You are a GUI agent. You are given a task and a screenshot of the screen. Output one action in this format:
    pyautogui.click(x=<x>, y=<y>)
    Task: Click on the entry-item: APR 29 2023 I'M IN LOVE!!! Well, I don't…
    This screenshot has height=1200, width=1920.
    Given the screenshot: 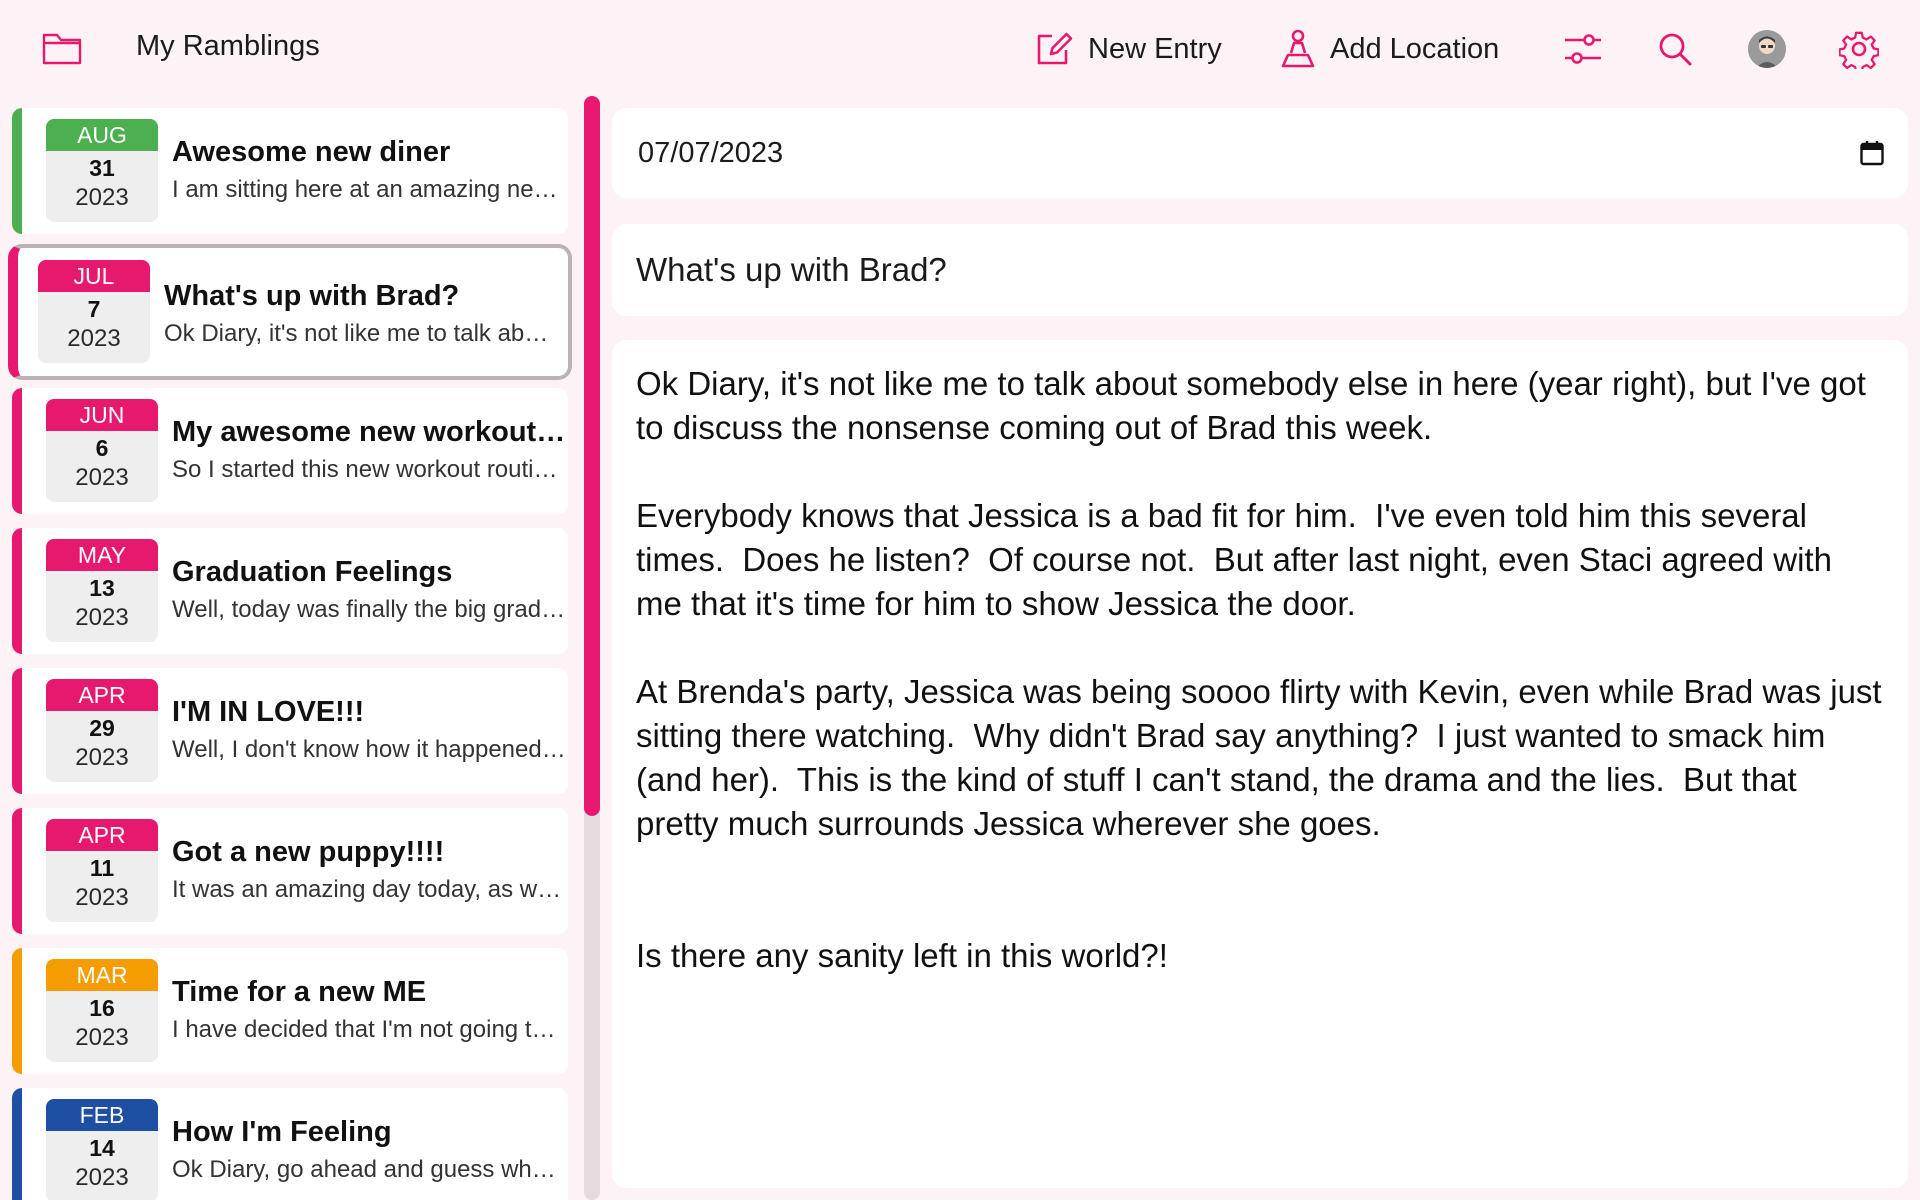 What is the action you would take?
    pyautogui.click(x=290, y=731)
    